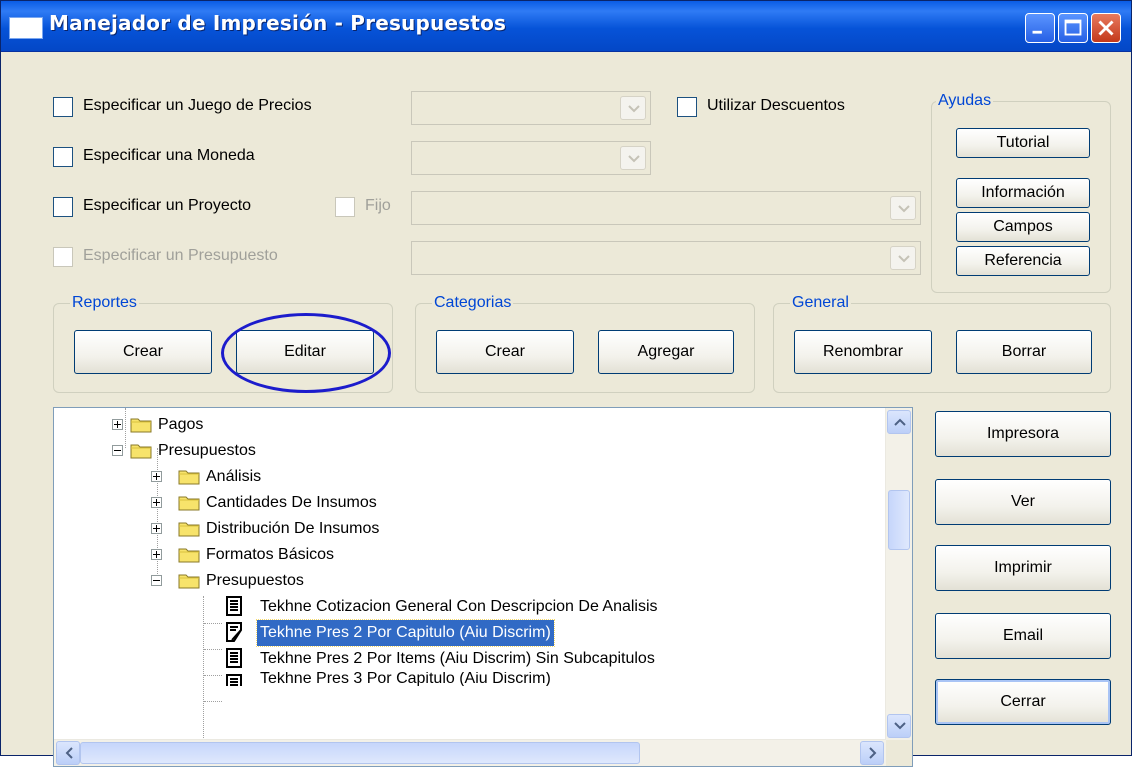 The width and height of the screenshot is (1132, 767). I want to click on ayudas-legend: Ayudas, so click(965, 101).